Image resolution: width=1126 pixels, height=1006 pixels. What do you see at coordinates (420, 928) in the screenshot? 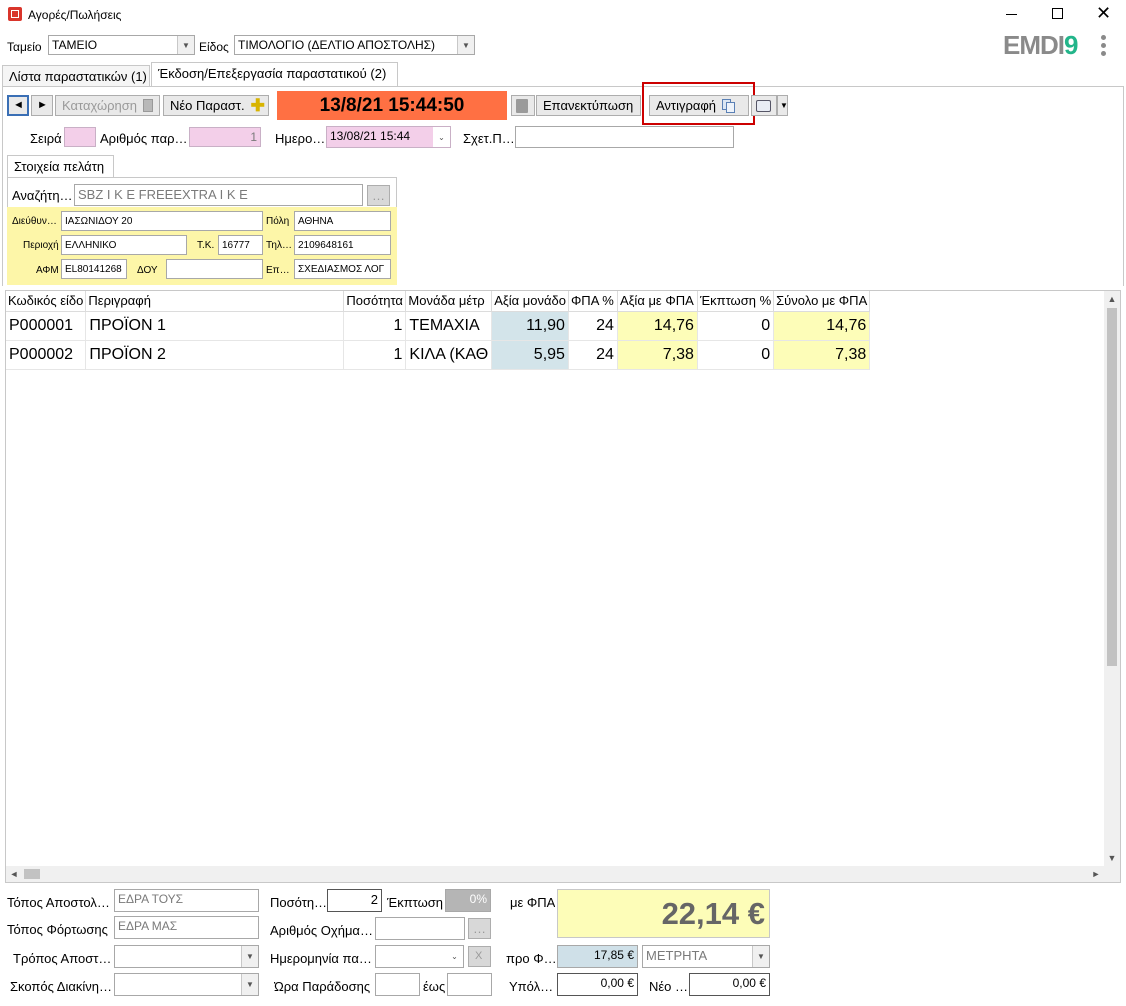
I see `oxima-field` at bounding box center [420, 928].